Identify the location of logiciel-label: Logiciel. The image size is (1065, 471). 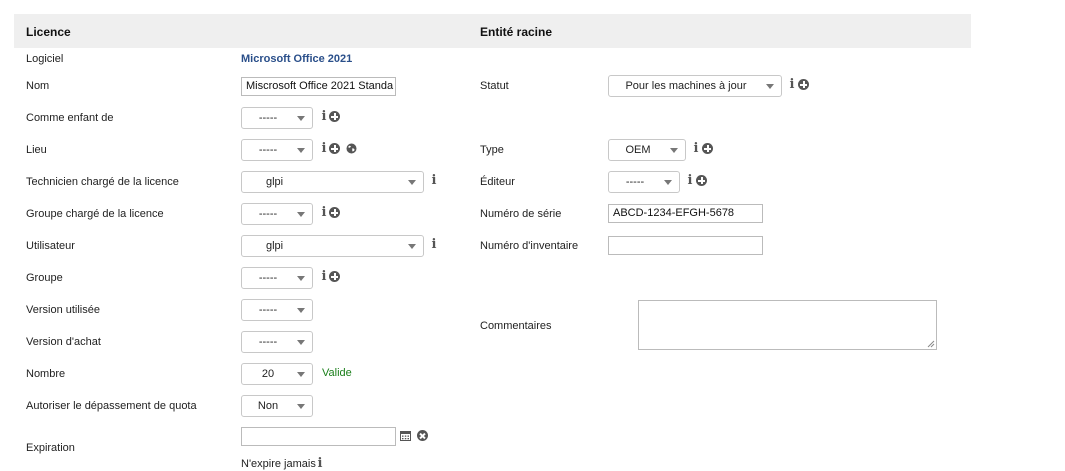
(45, 59).